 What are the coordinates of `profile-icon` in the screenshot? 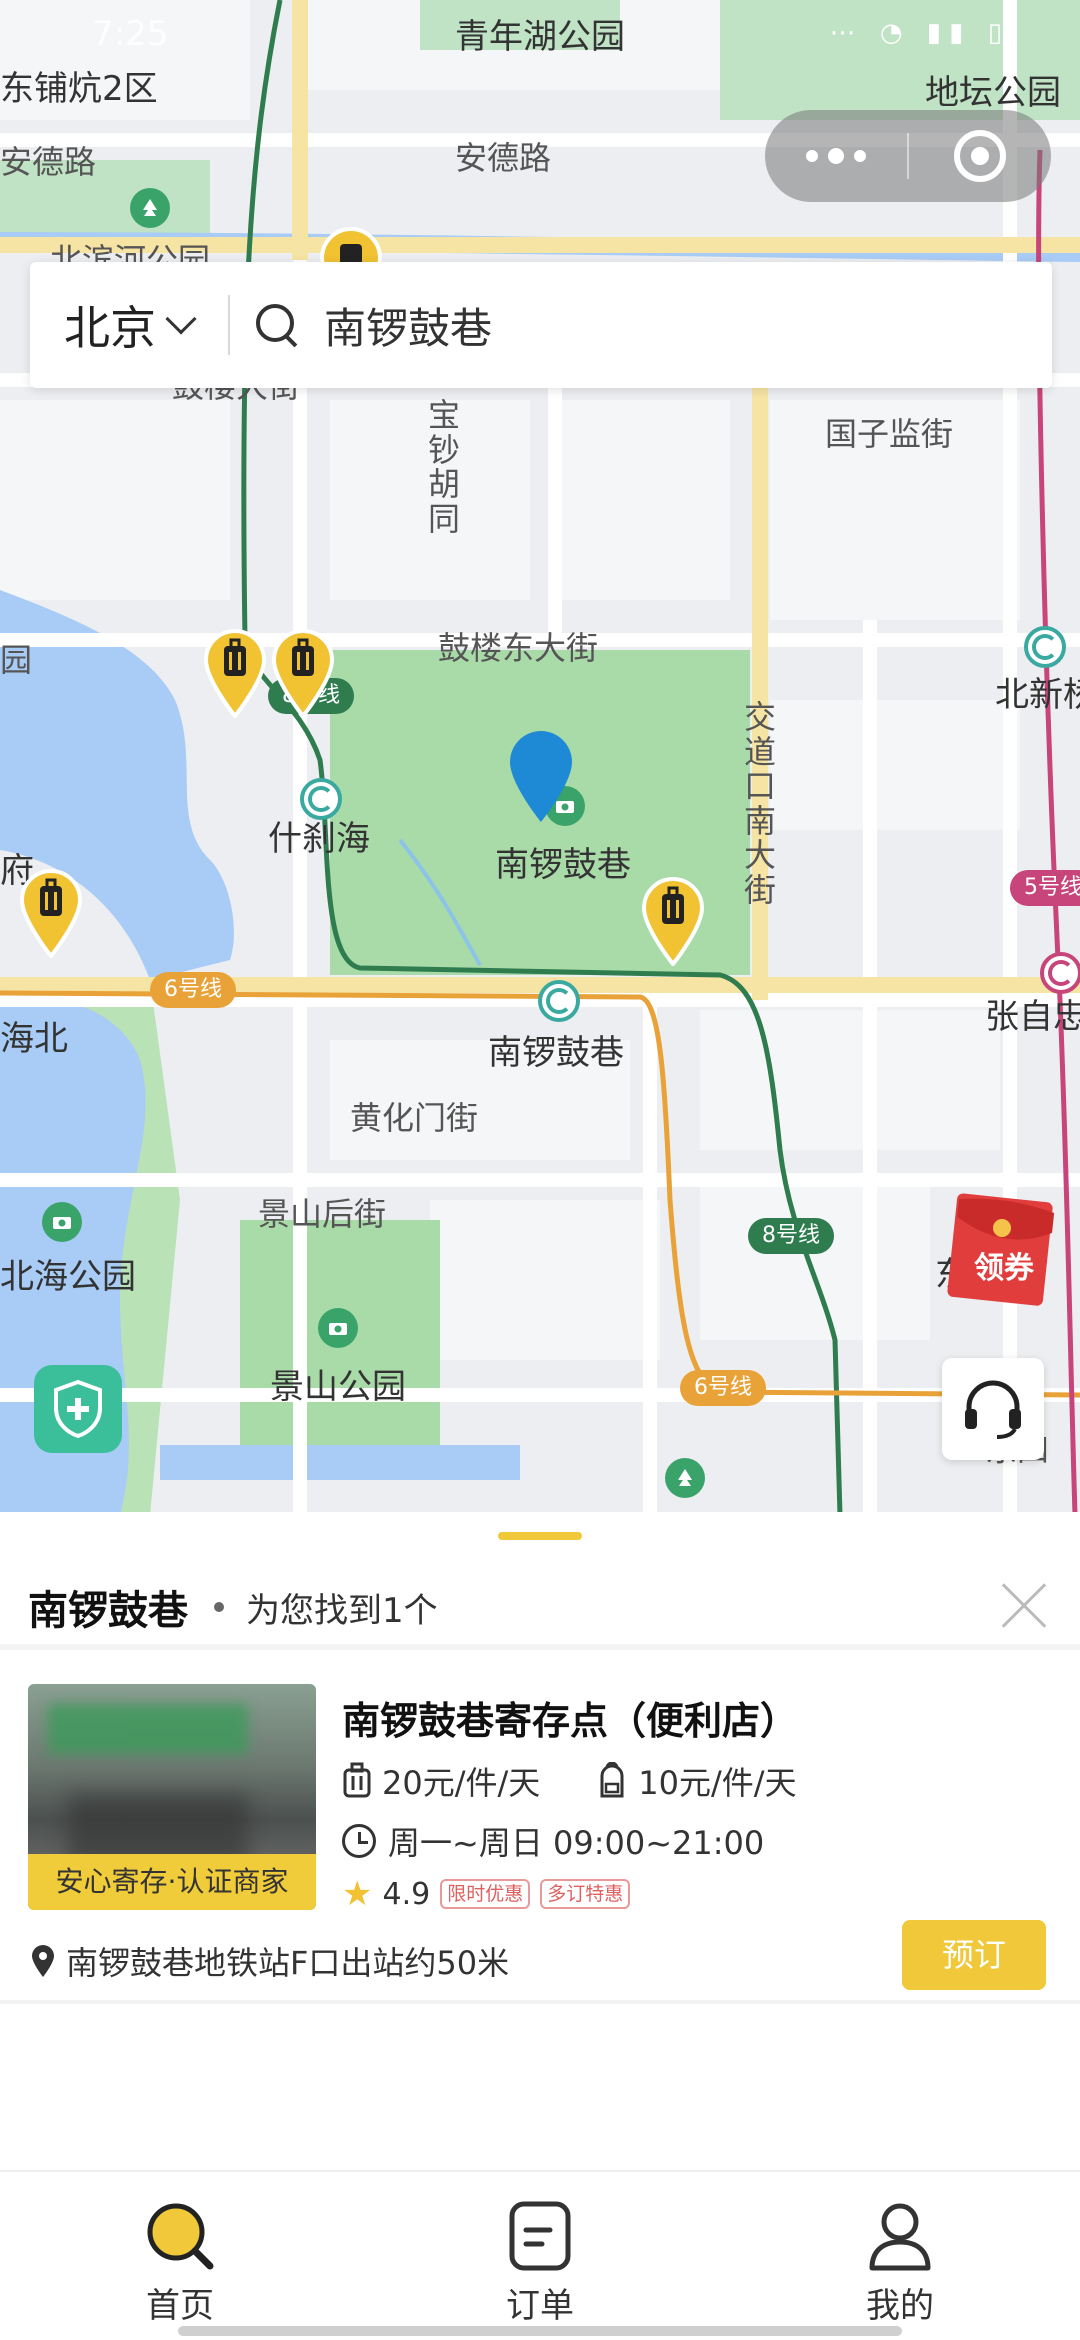 It's located at (900, 2237).